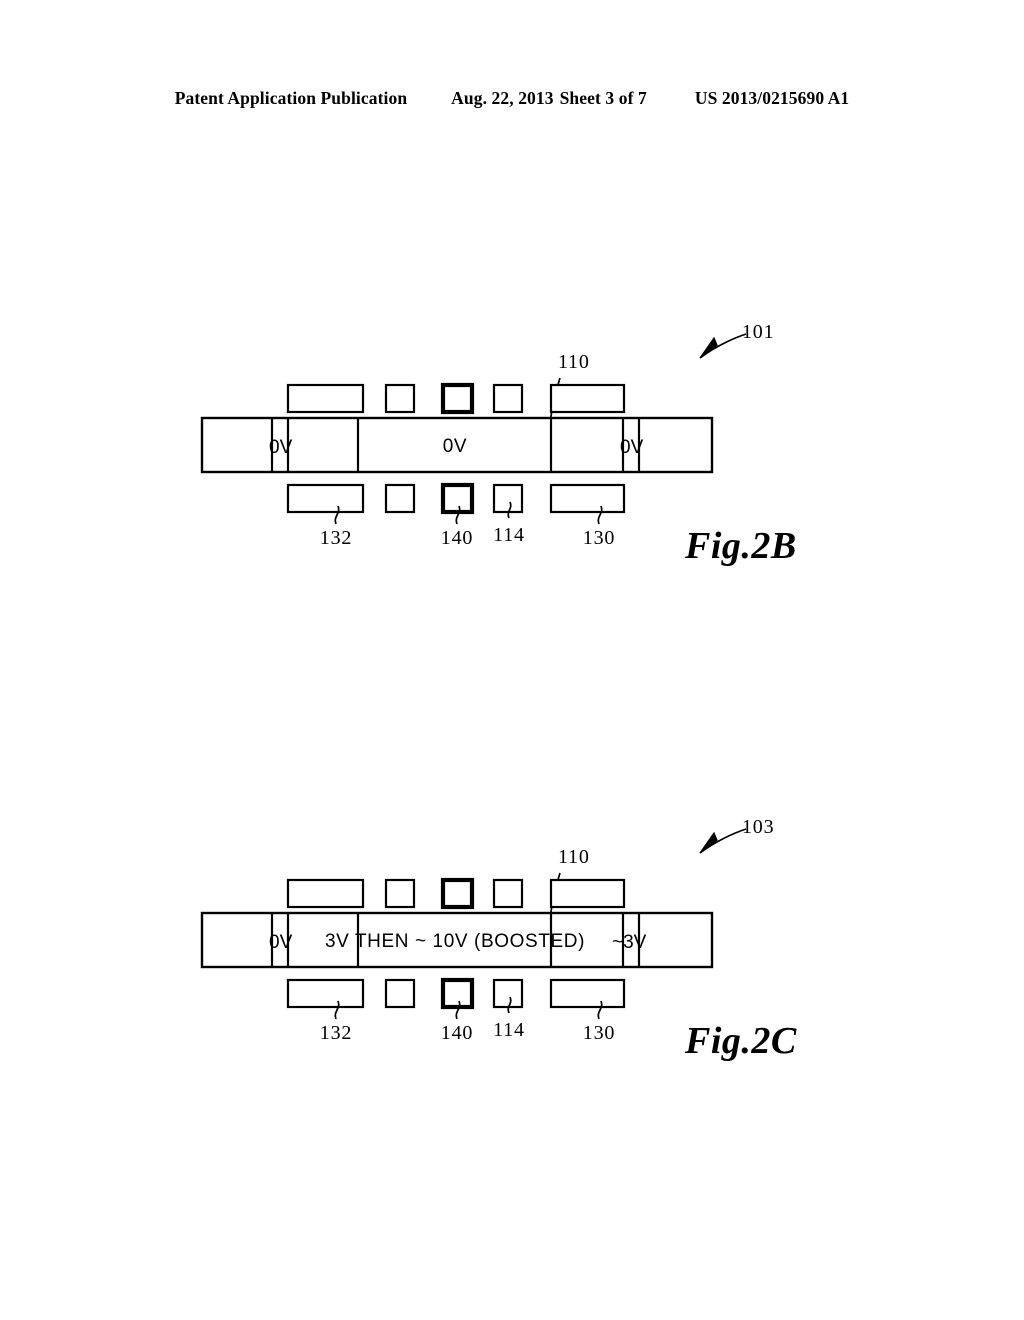 Image resolution: width=1024 pixels, height=1320 pixels. What do you see at coordinates (603, 98) in the screenshot?
I see `header-sheet-text: Sheet 3 of 7` at bounding box center [603, 98].